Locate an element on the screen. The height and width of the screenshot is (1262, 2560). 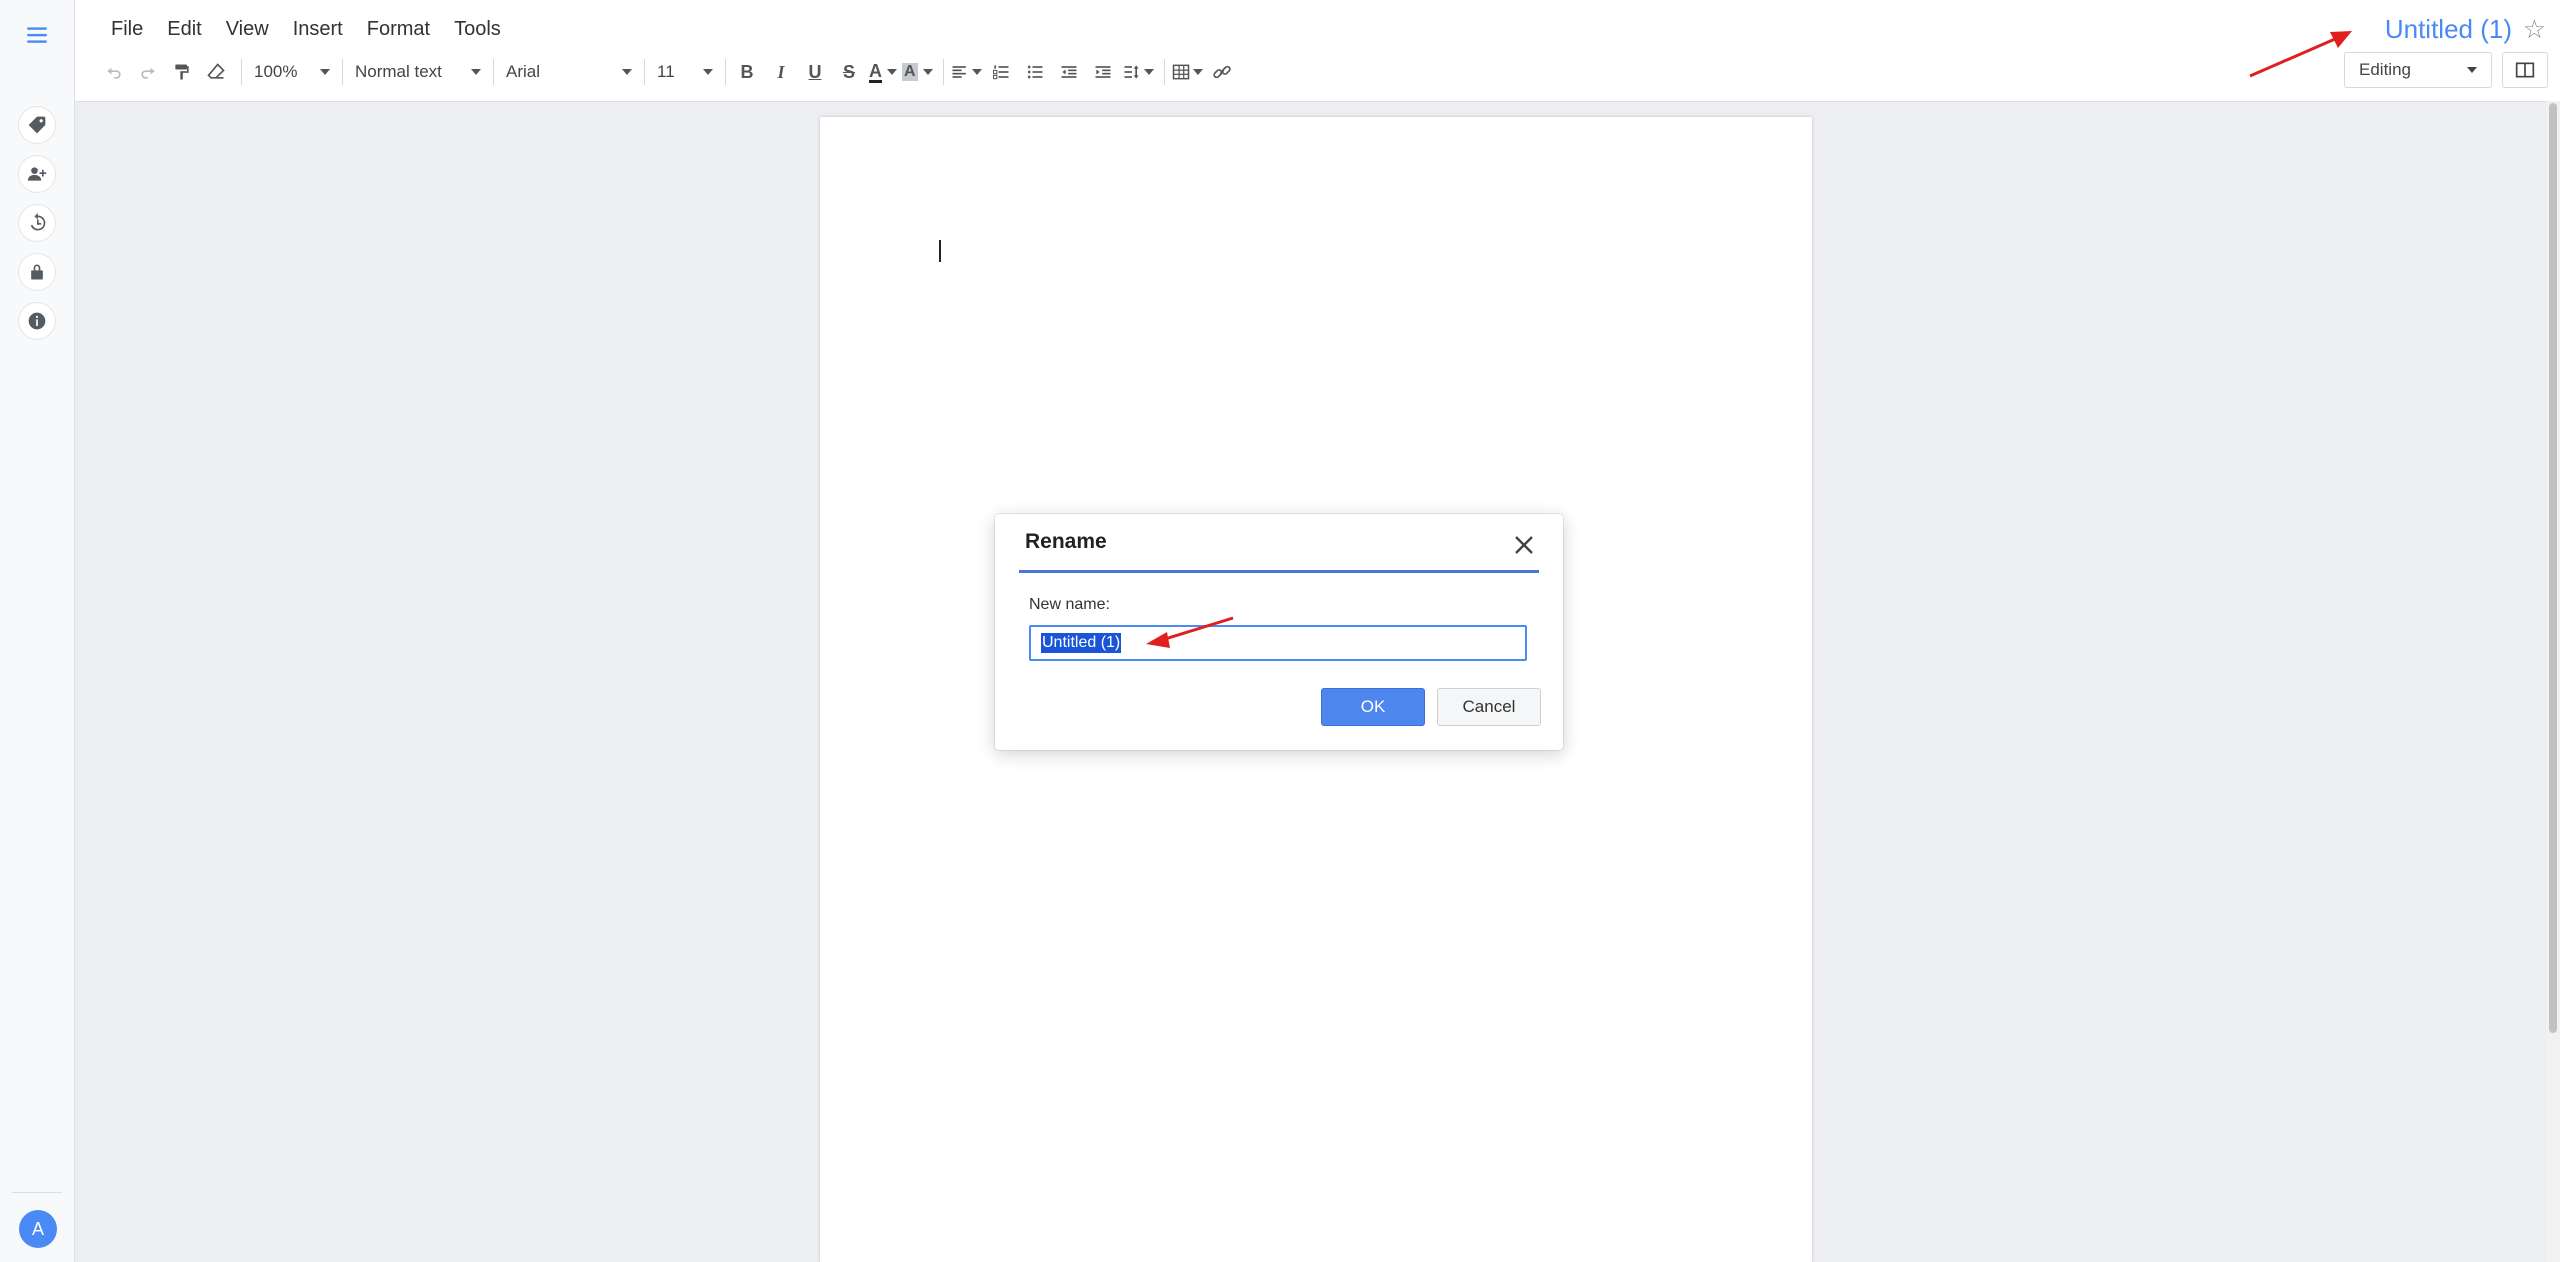
menu-insert: Insert is located at coordinates (318, 29).